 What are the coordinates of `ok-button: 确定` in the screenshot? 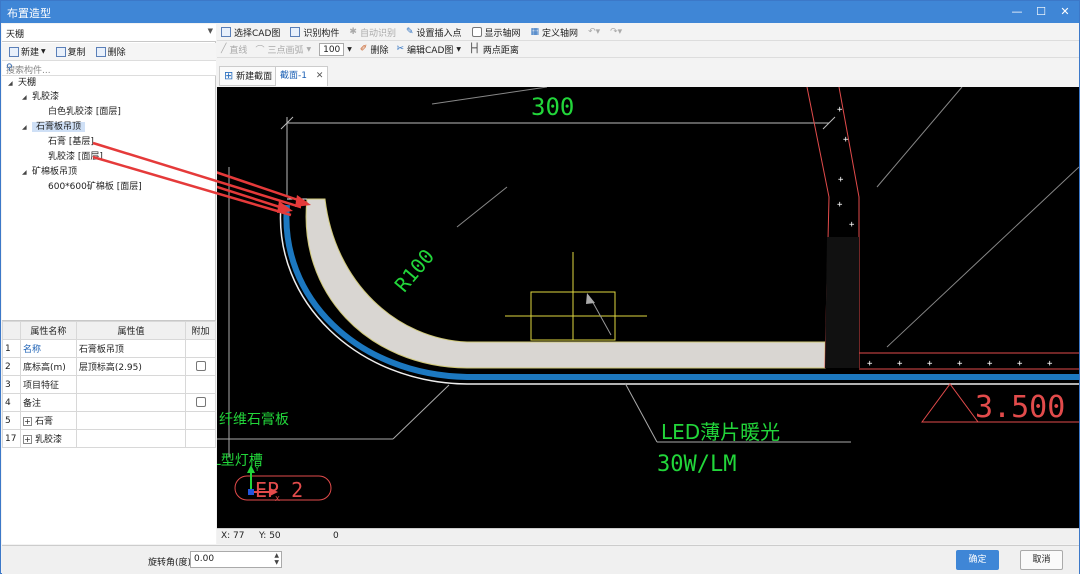 It's located at (977, 560).